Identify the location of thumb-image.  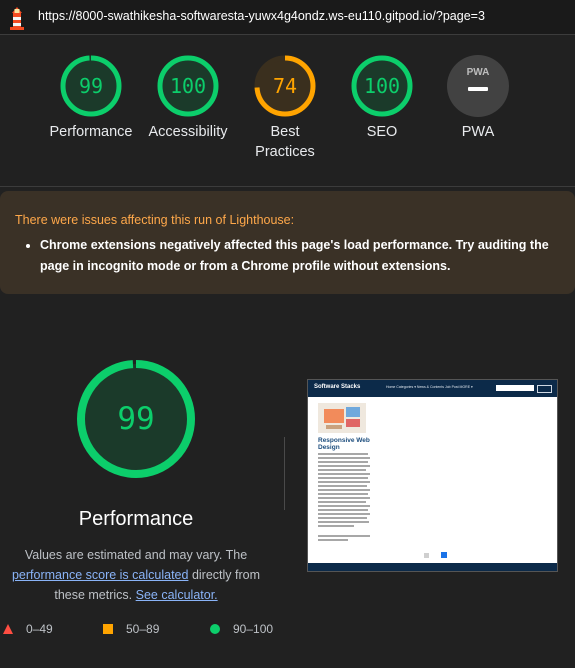
(342, 418).